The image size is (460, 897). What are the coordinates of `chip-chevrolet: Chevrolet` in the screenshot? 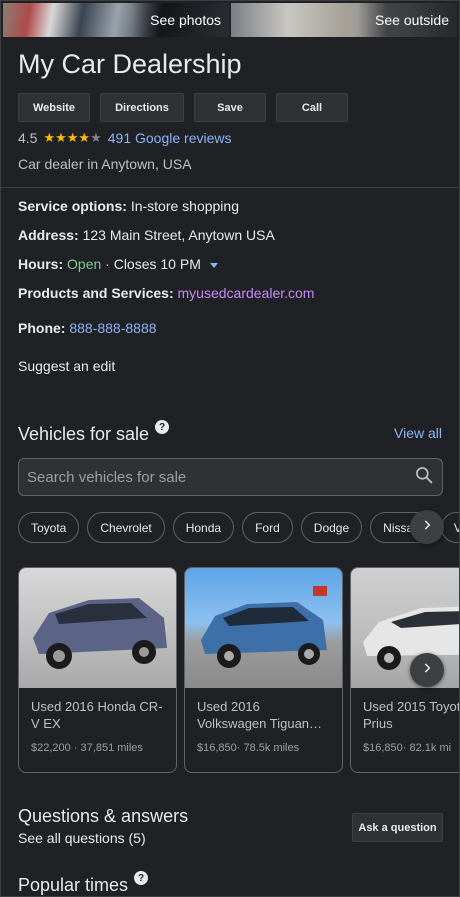 It's located at (126, 527).